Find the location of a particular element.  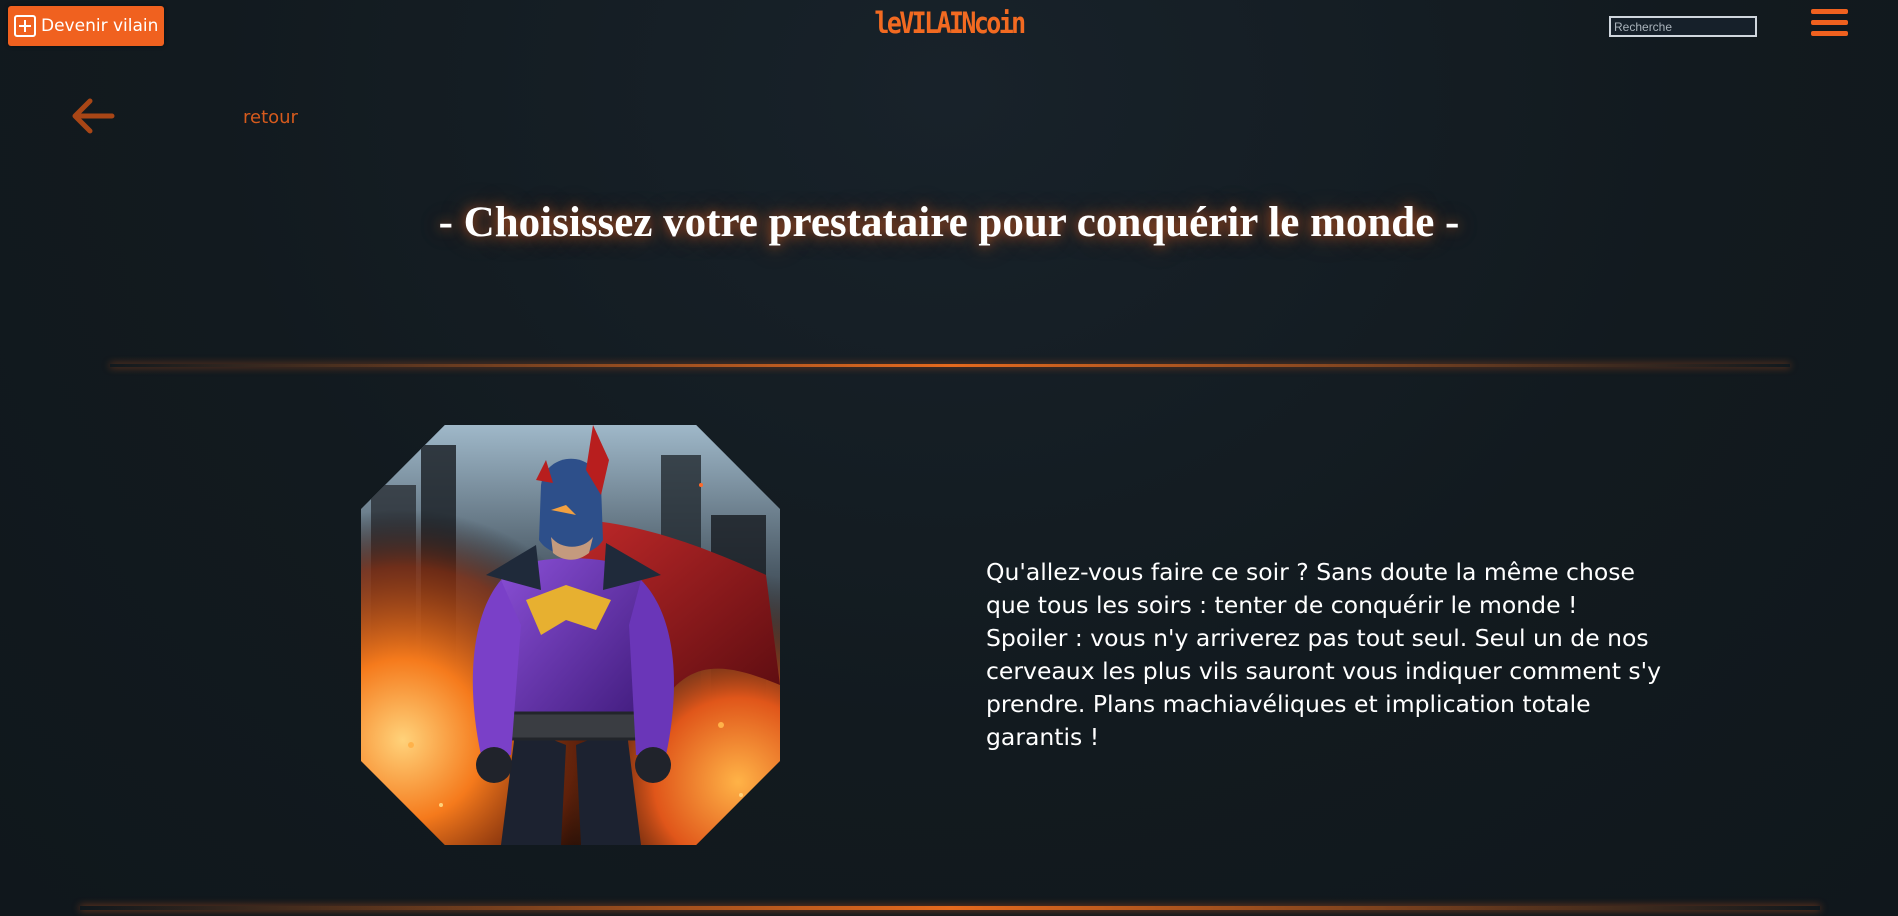

hamburger-menu-icon is located at coordinates (1829, 23).